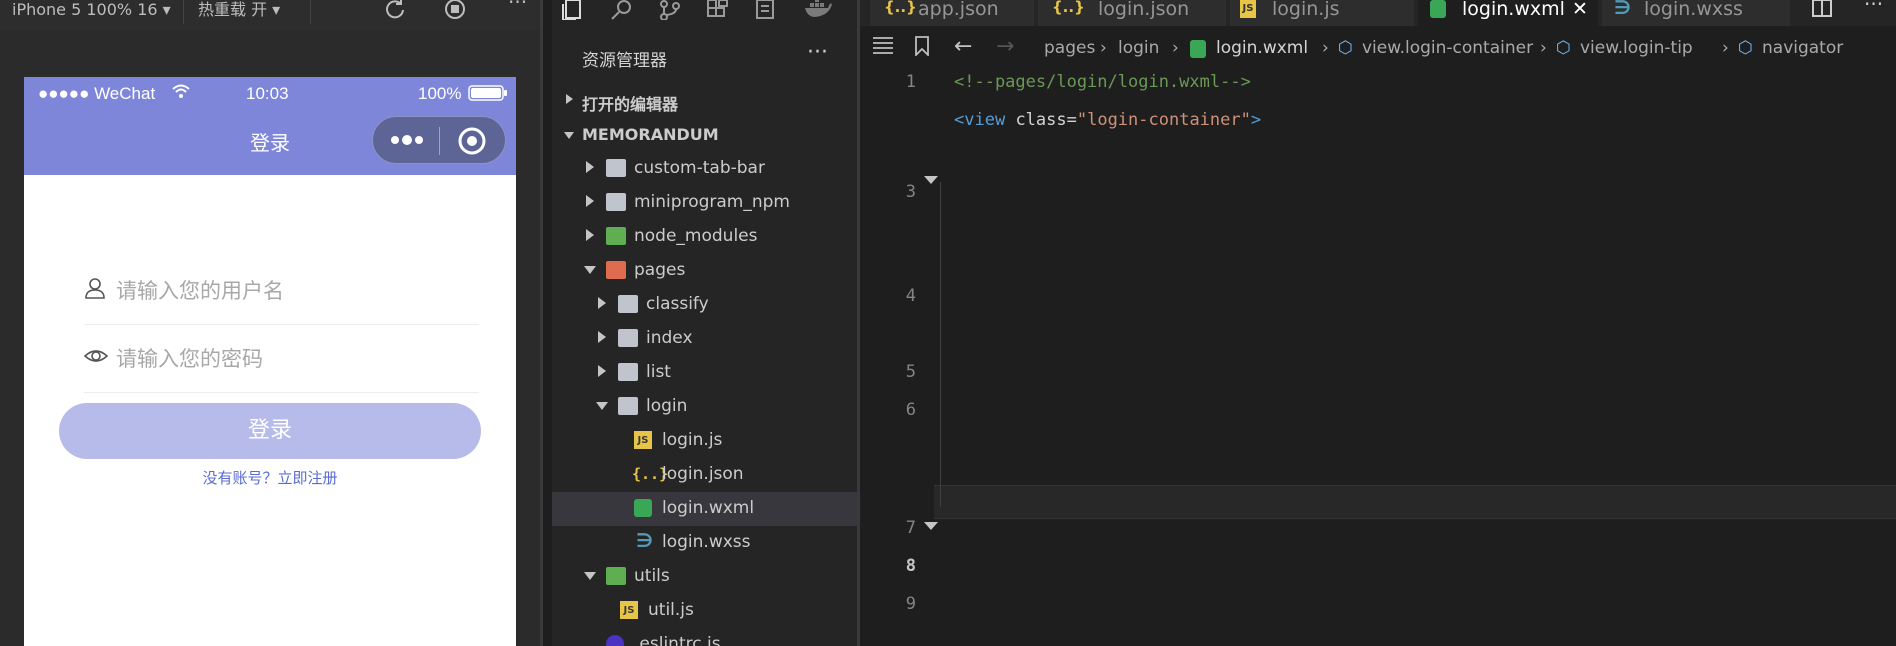 This screenshot has height=646, width=1896. What do you see at coordinates (704, 271) in the screenshot?
I see `tree-item-pages: pages` at bounding box center [704, 271].